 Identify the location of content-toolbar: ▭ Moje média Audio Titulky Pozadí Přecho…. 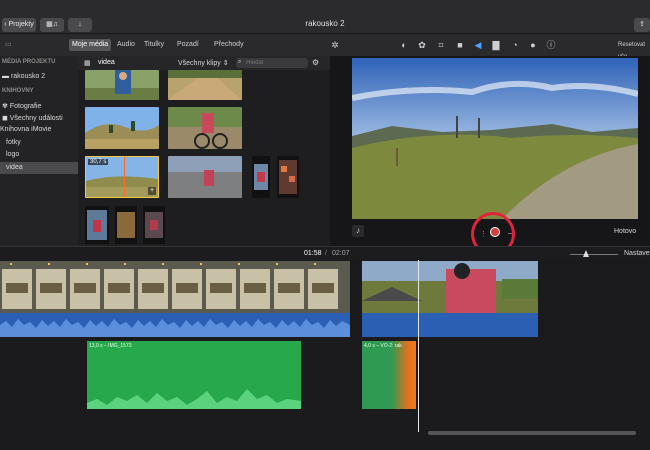
(325, 47).